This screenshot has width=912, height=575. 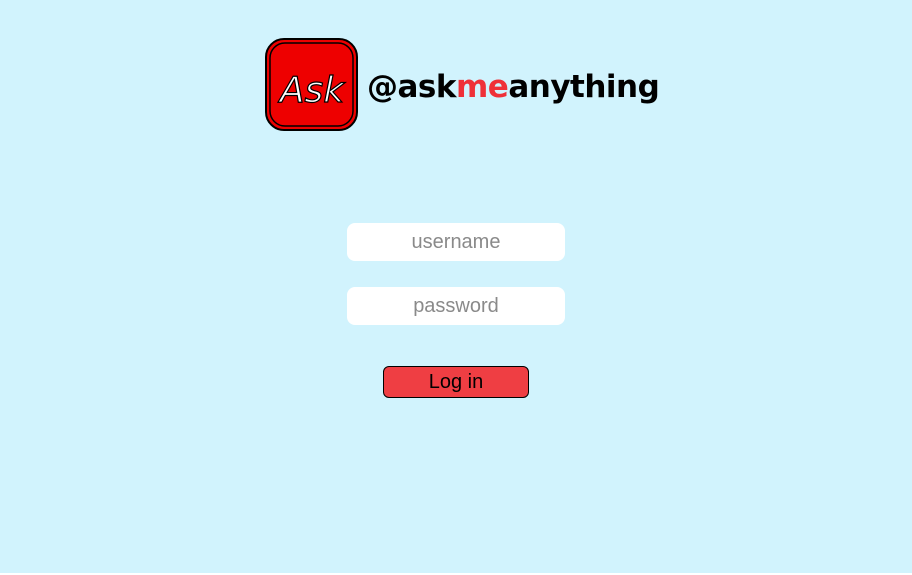 I want to click on site-handle-prefix: @ask, so click(x=412, y=86).